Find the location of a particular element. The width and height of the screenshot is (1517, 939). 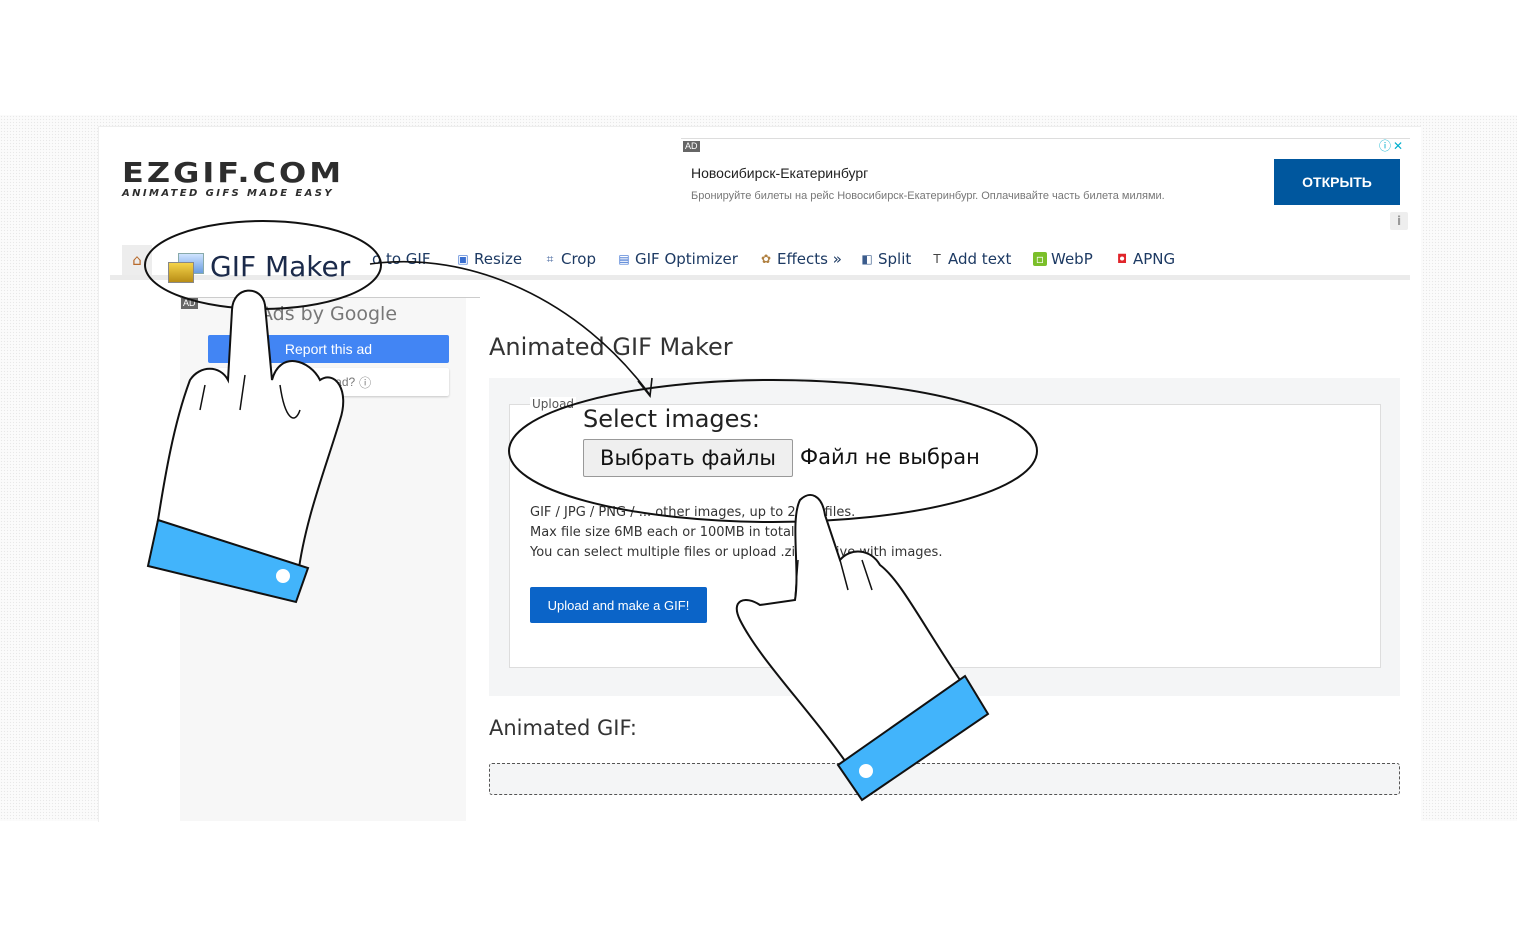

close-x-icon: ✕ is located at coordinates (1398, 146).